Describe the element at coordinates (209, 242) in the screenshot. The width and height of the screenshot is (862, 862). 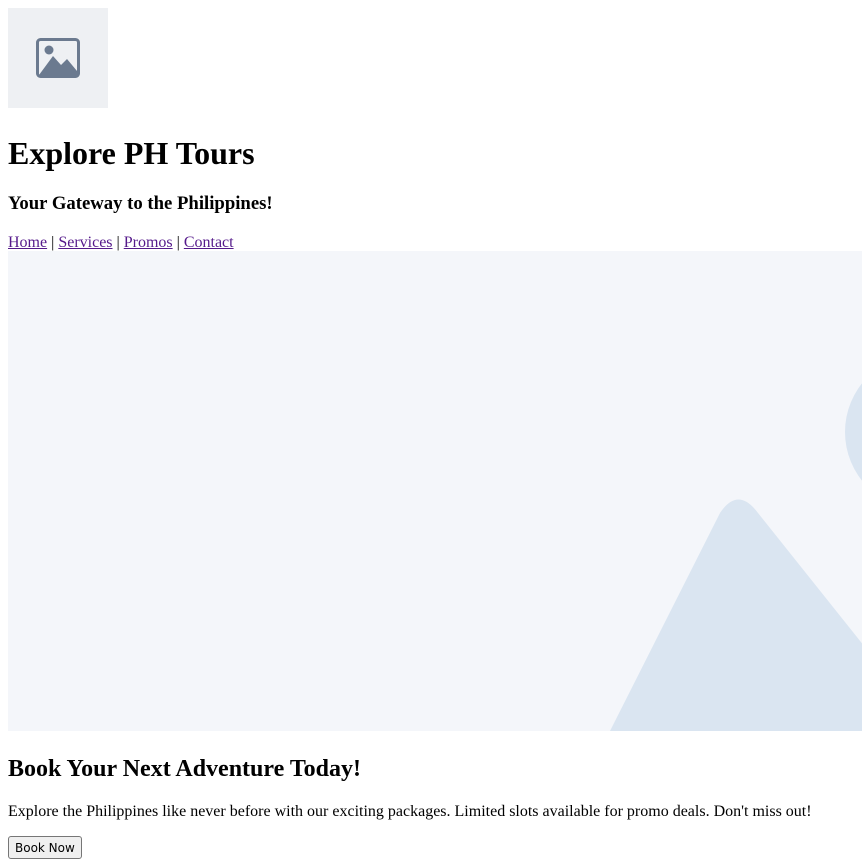
I see `nav-link-contact: Contact` at that location.